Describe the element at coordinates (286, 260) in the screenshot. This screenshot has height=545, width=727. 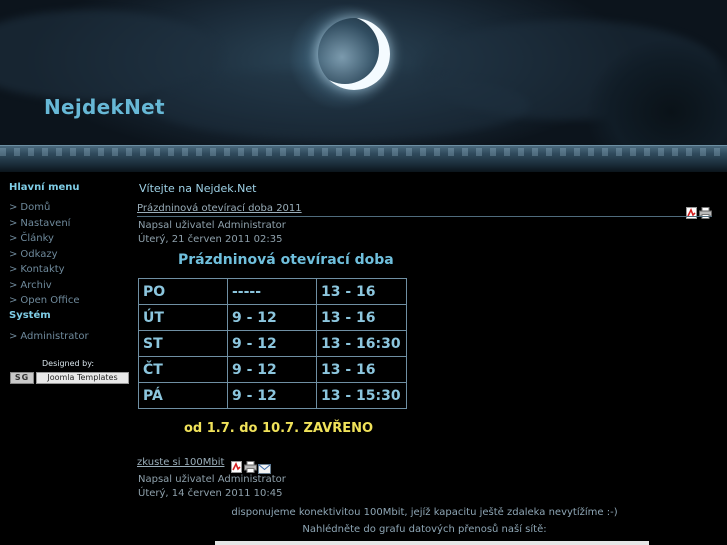
I see `article-heading: Prázdninová otevírací doba` at that location.